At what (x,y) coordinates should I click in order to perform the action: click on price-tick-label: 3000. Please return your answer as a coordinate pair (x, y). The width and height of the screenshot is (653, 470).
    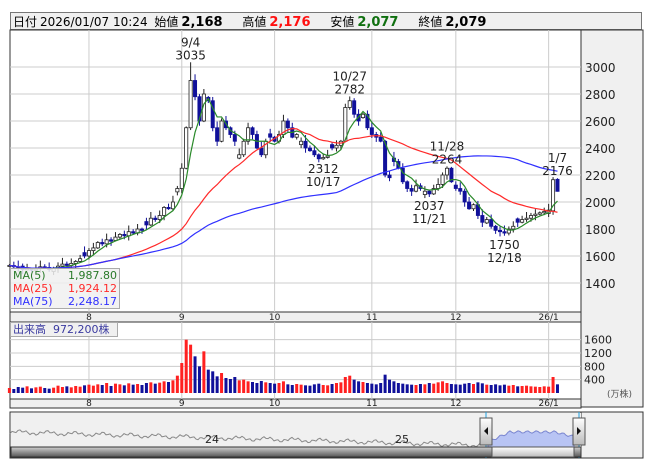
    Looking at the image, I should click on (600, 68).